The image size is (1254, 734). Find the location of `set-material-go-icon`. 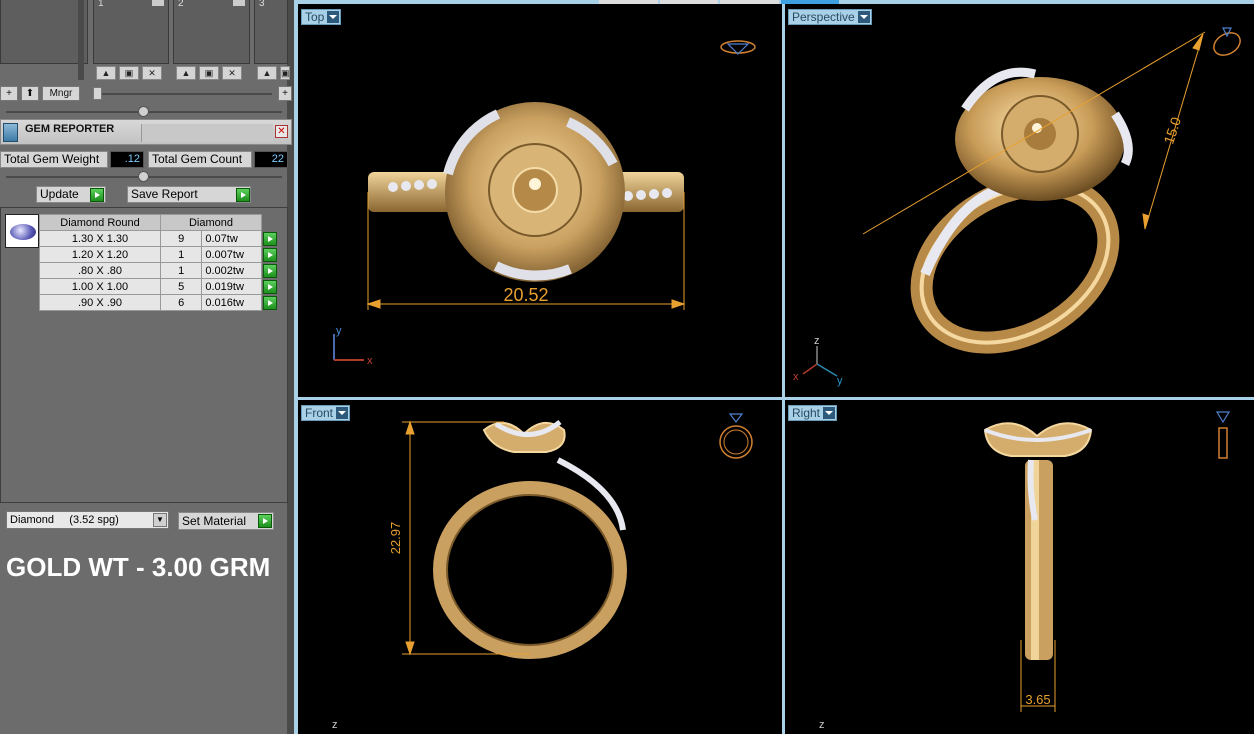

set-material-go-icon is located at coordinates (265, 521).